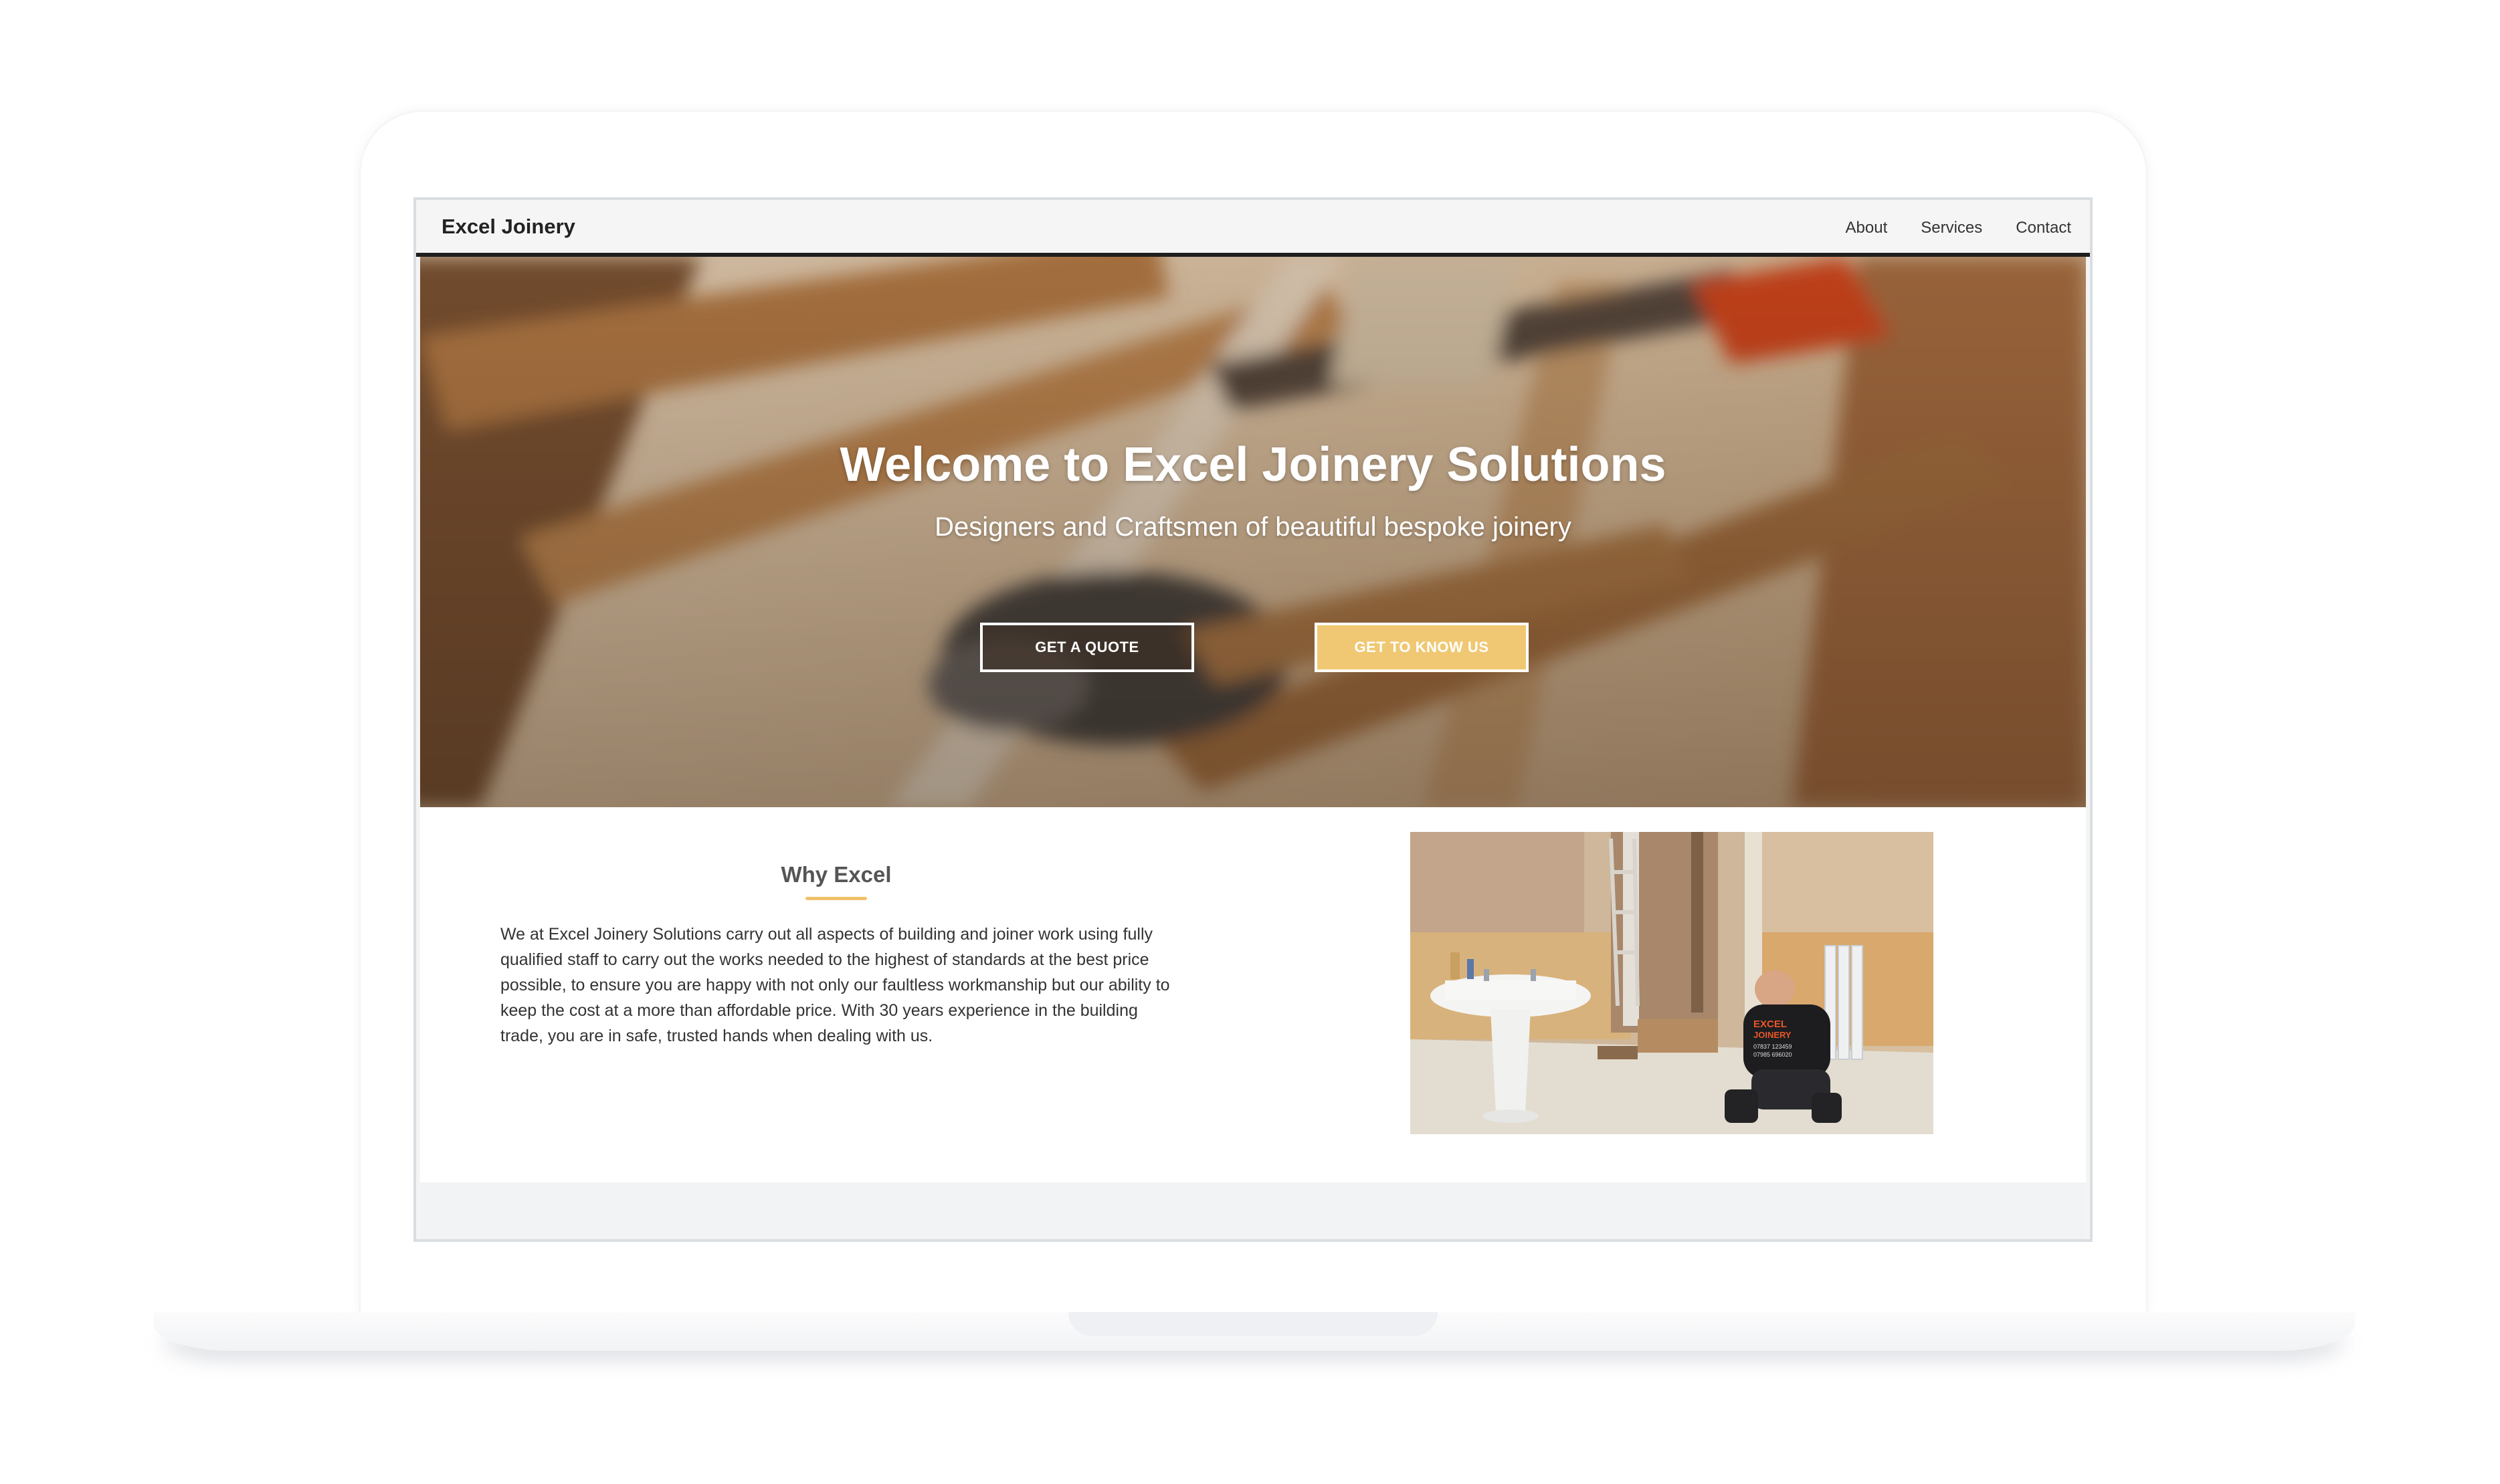 The image size is (2500, 1484). I want to click on hero-title: Welcome to Excel Joinery Solutions, so click(1253, 465).